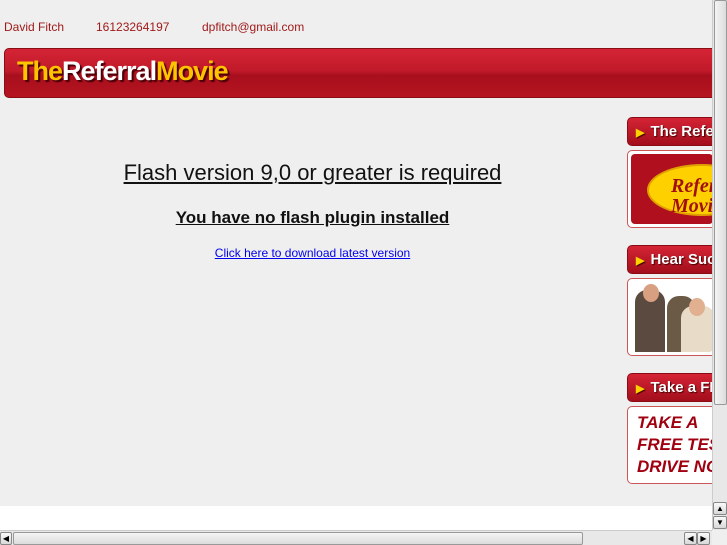 The height and width of the screenshot is (545, 727). What do you see at coordinates (253, 27) in the screenshot?
I see `contact-email: dpfitch@gmail.com` at bounding box center [253, 27].